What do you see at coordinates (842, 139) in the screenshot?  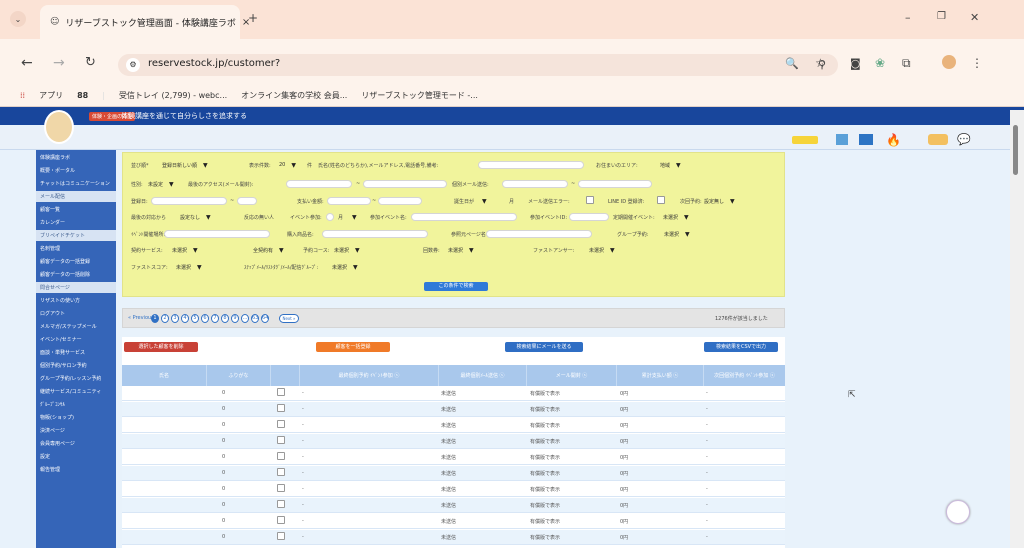 I see `header-app-icon` at bounding box center [842, 139].